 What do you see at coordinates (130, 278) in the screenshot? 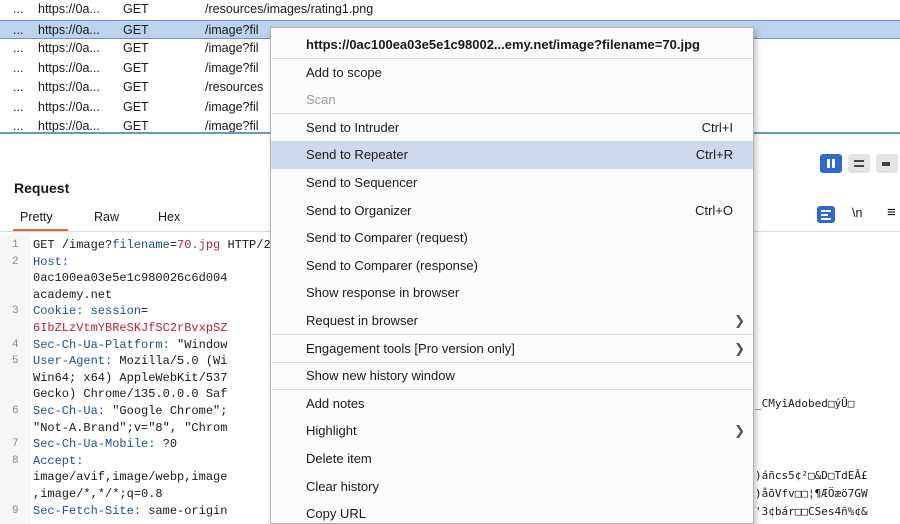
I see `code-token: 0ac100ea03e5e1c980026c6d004` at bounding box center [130, 278].